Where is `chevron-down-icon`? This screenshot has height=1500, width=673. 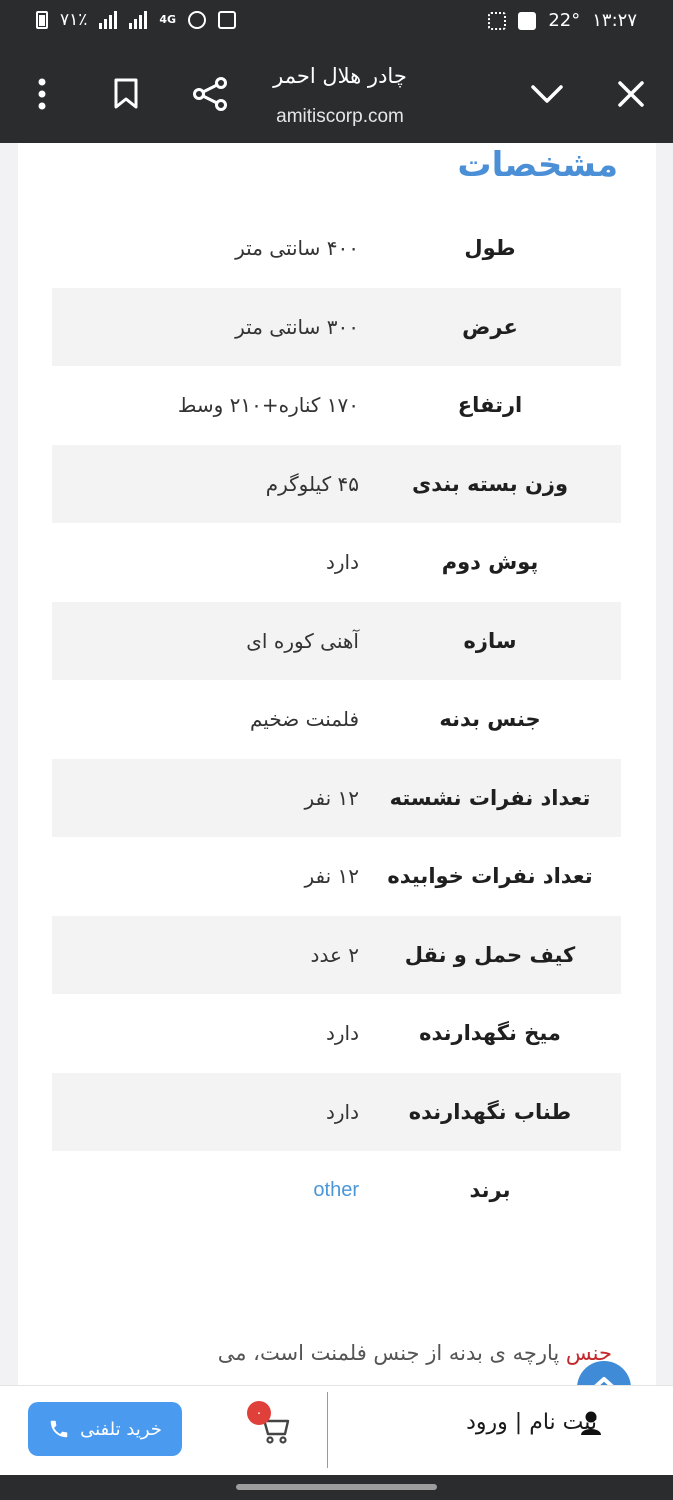
chevron-down-icon is located at coordinates (547, 94).